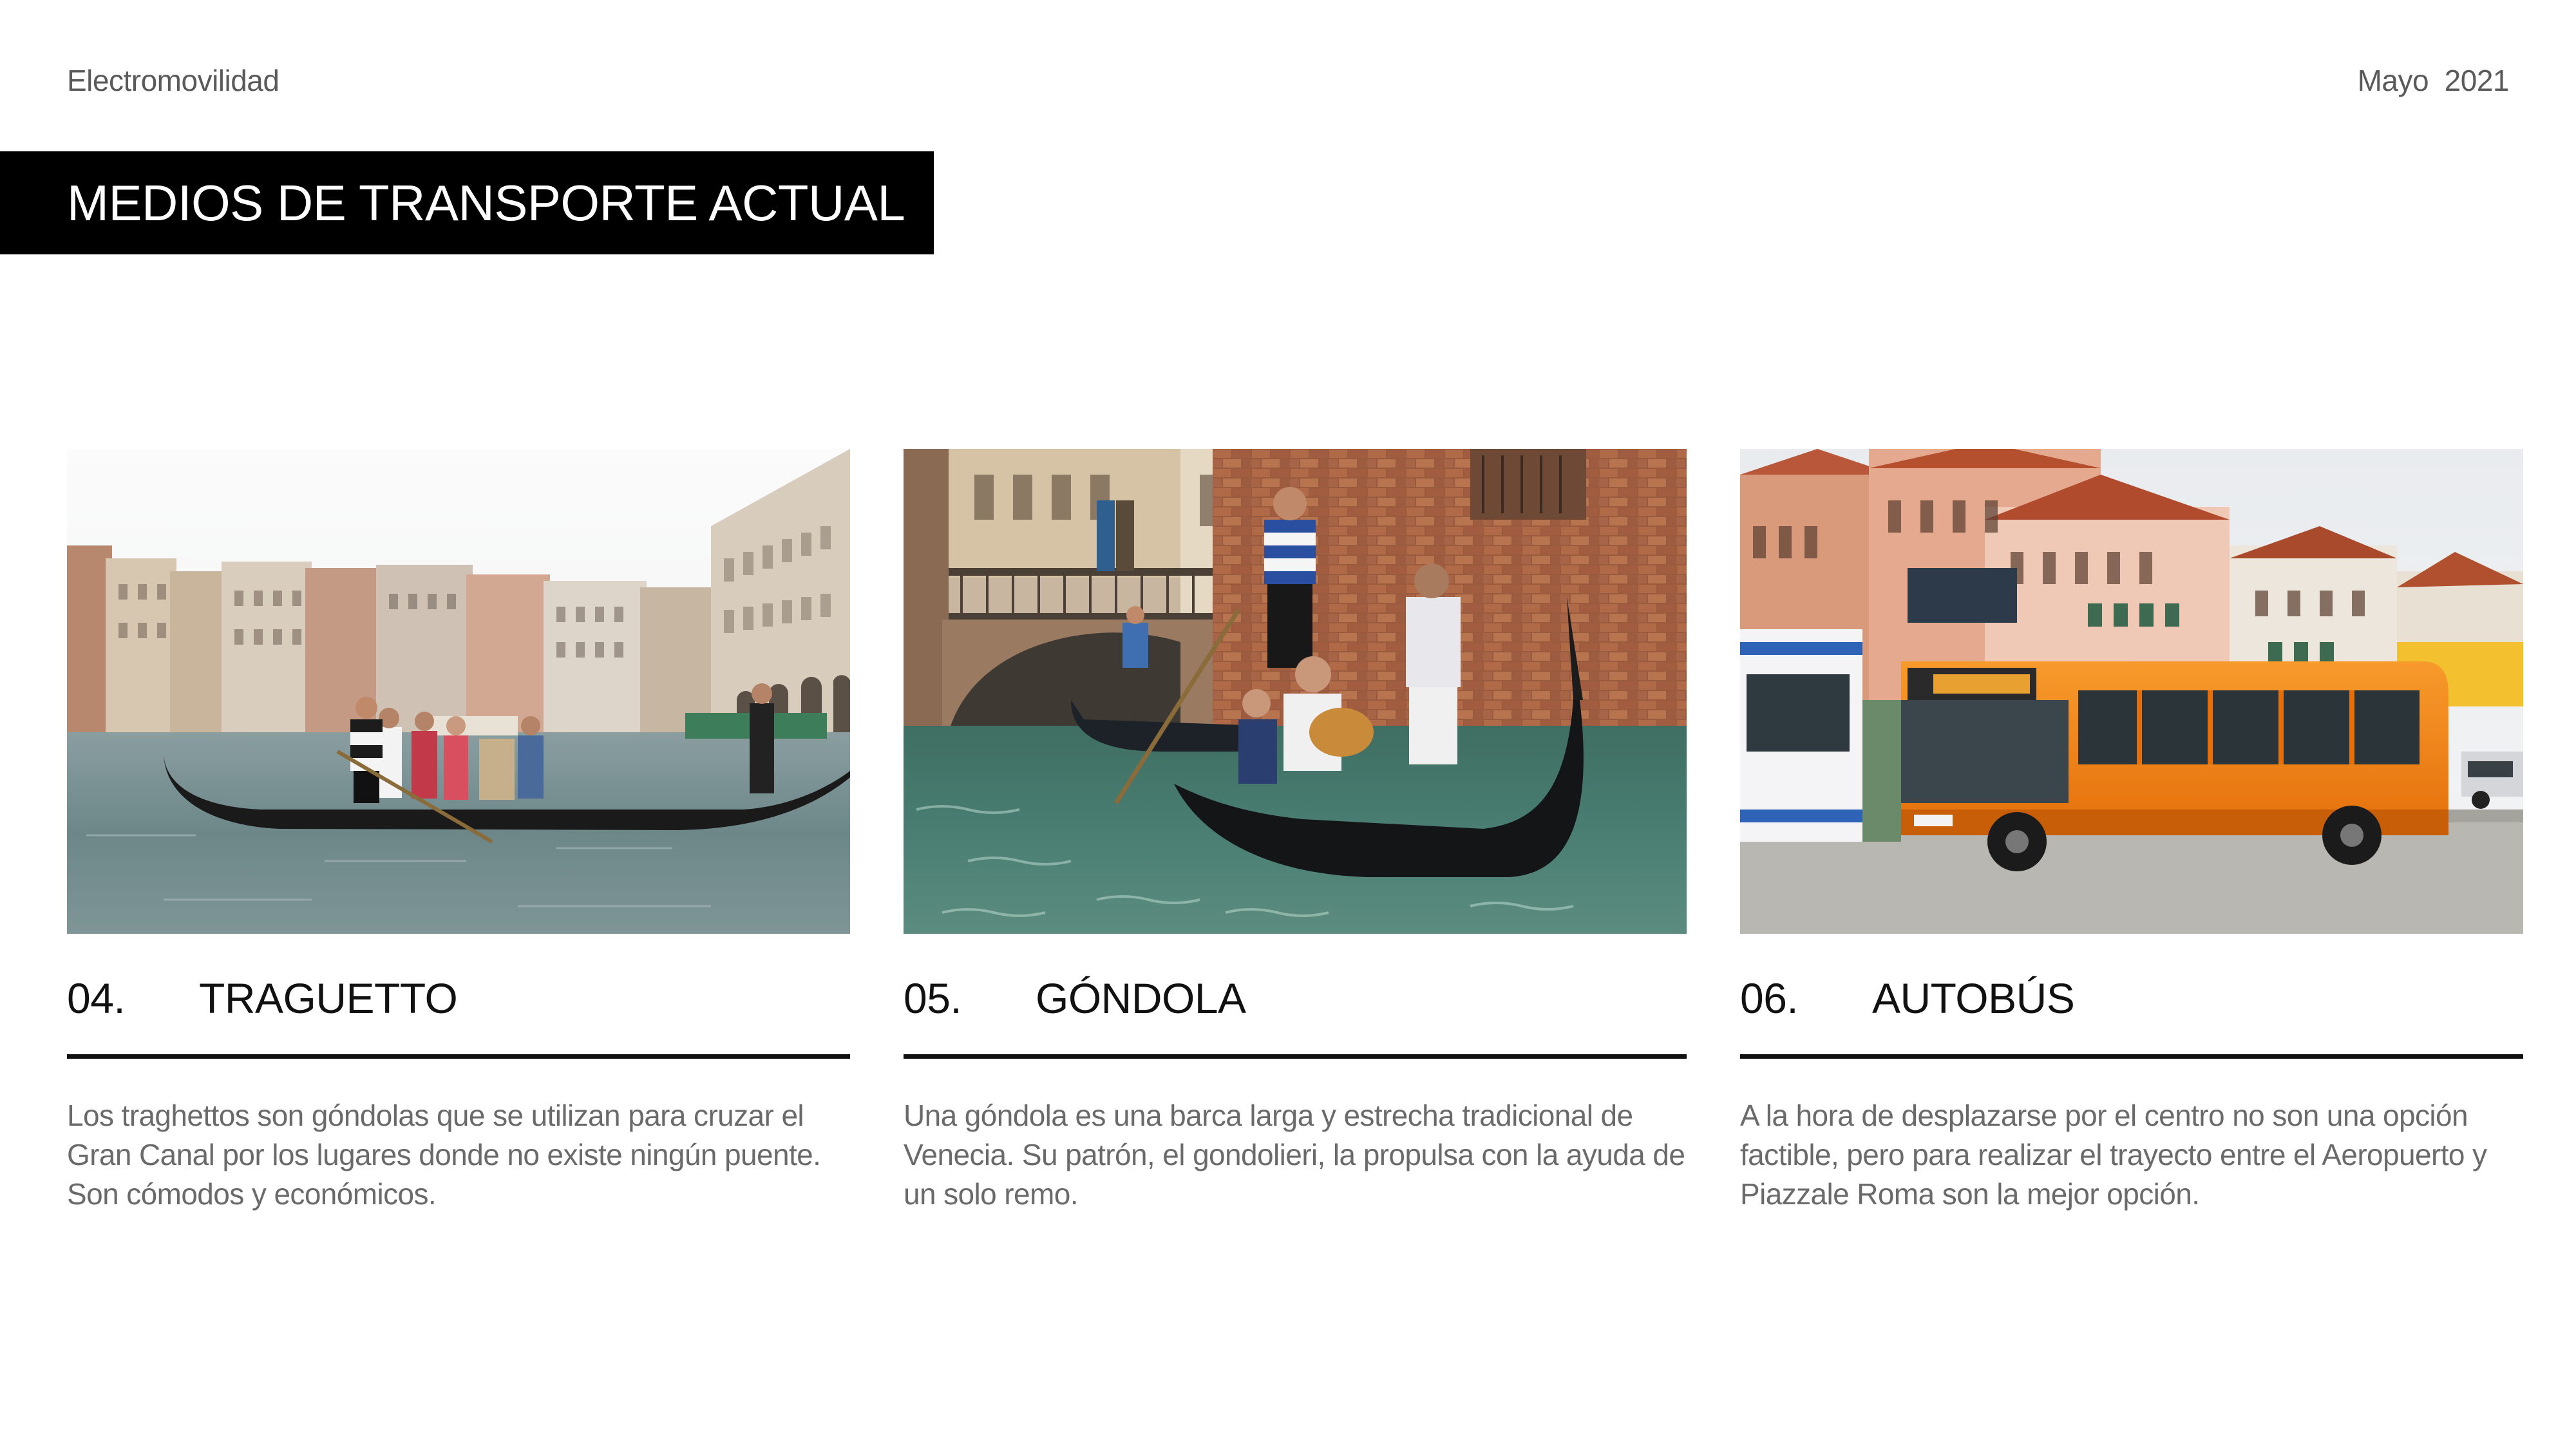 Image resolution: width=2576 pixels, height=1449 pixels. Describe the element at coordinates (1295, 998) in the screenshot. I see `gondola-heading: 05. GÓNDOLA` at that location.